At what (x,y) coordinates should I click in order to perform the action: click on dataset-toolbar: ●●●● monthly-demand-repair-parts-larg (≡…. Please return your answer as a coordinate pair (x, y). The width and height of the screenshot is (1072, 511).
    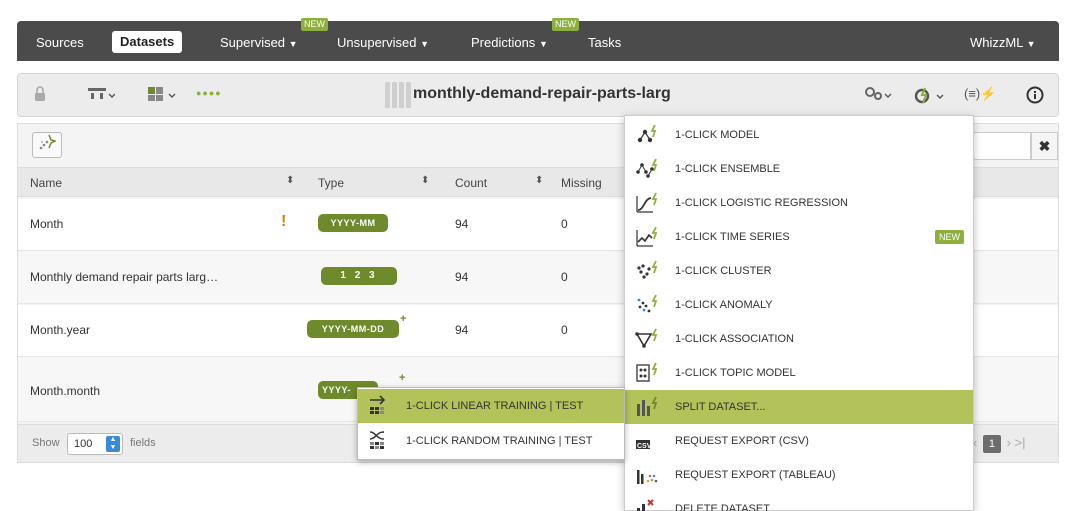
    Looking at the image, I should click on (538, 95).